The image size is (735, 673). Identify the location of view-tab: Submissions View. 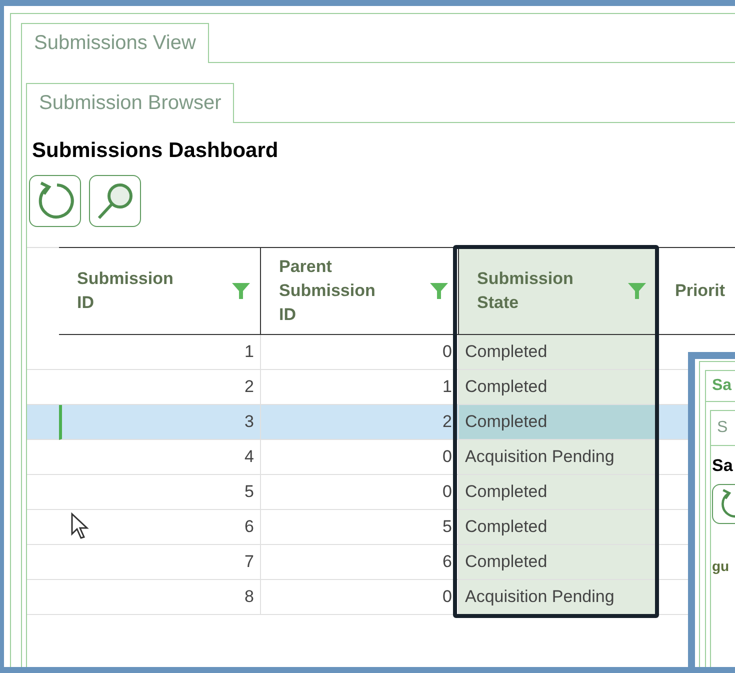
(115, 43).